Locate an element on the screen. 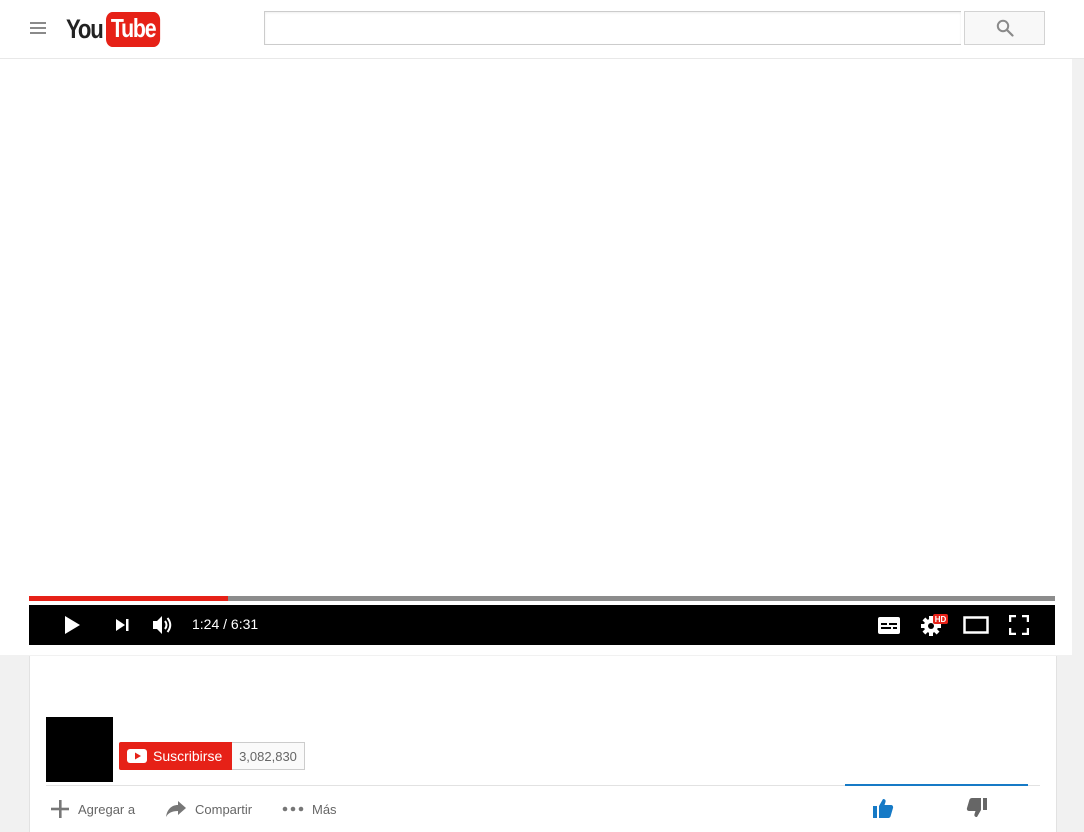 Image resolution: width=1084 pixels, height=832 pixels. volume-button is located at coordinates (163, 625).